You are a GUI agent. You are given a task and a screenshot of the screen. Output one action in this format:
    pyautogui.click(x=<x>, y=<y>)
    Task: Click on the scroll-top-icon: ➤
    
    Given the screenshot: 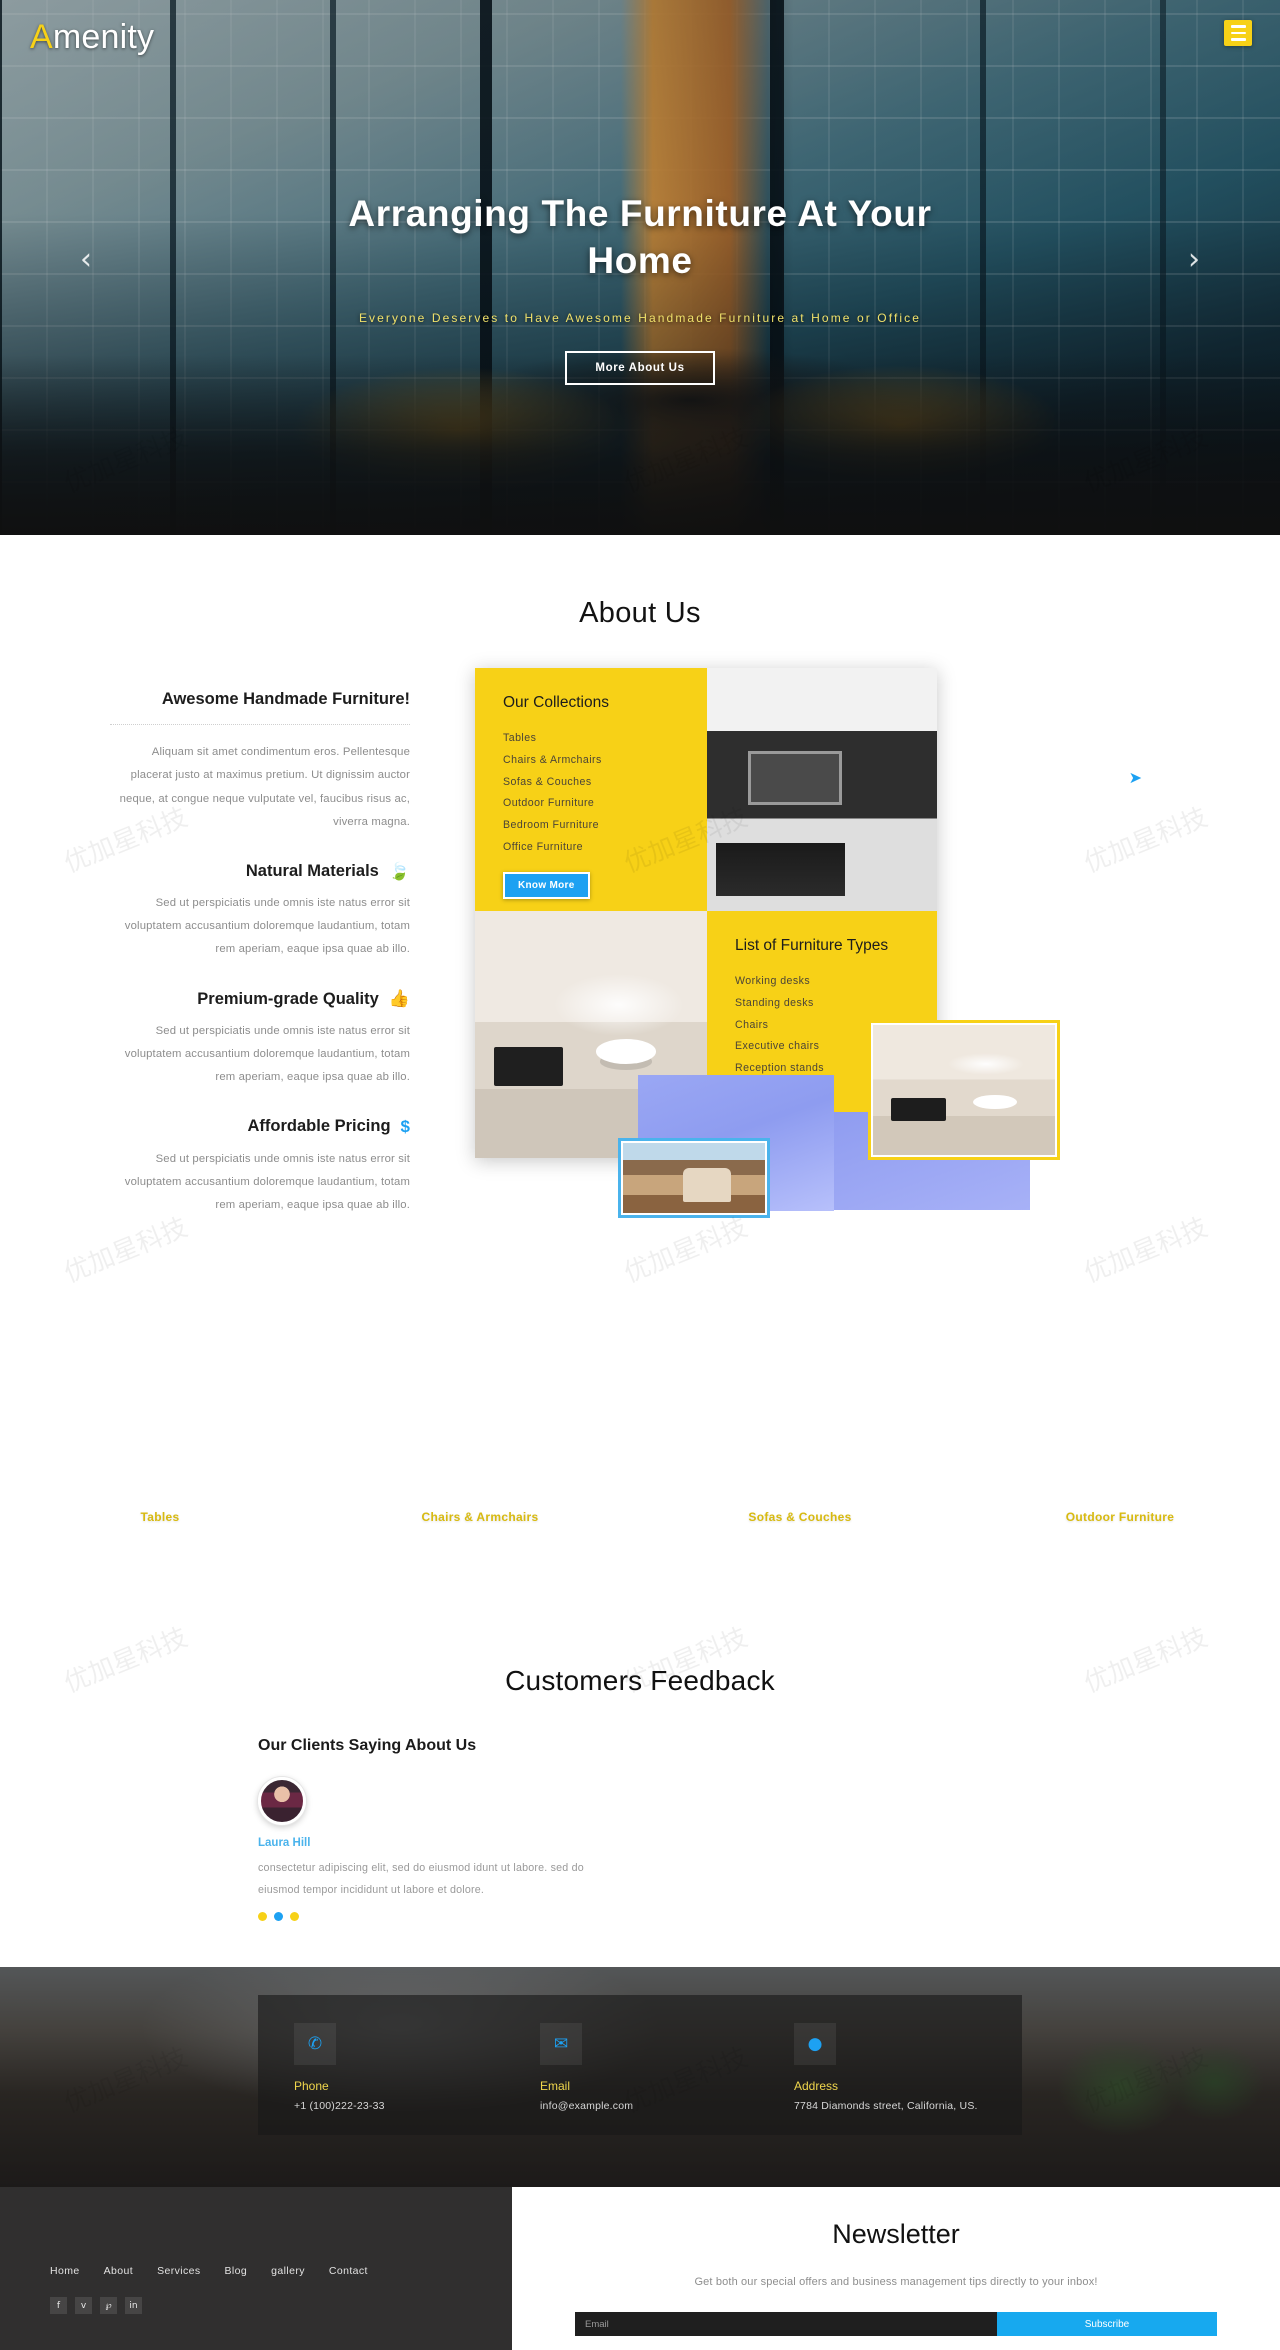 What is the action you would take?
    pyautogui.click(x=1135, y=778)
    